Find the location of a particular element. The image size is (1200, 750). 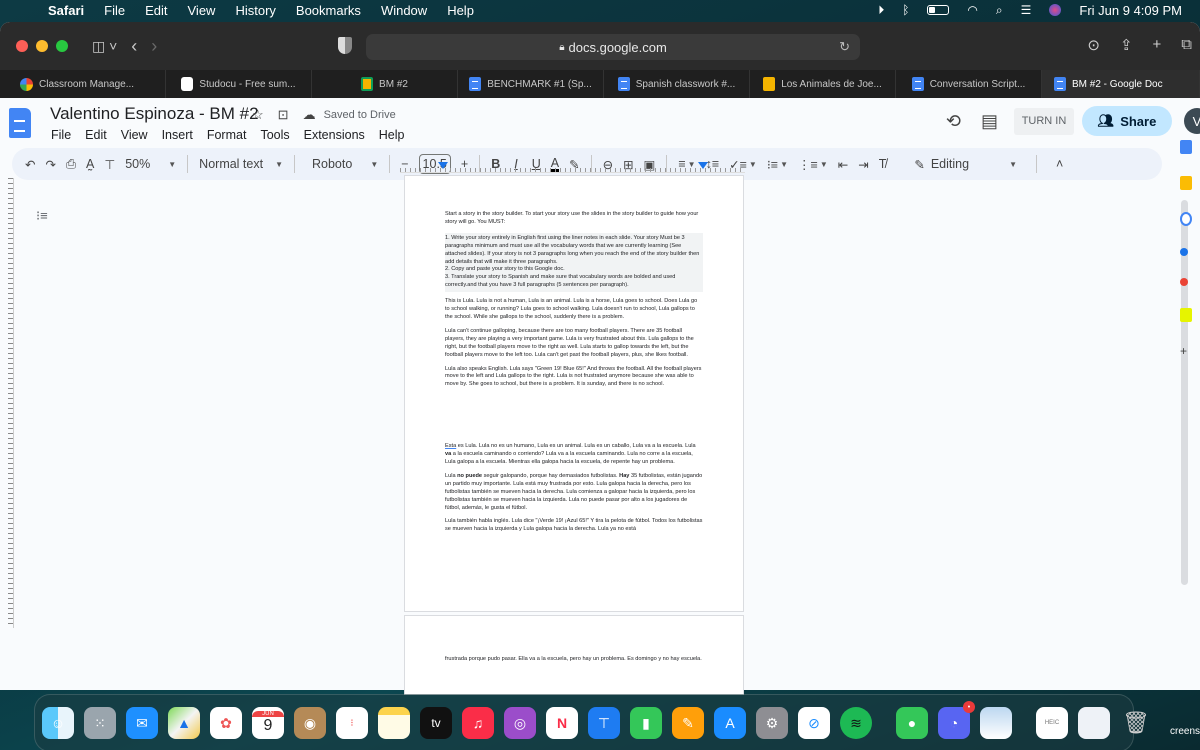

spellcheck-word: Esta is located at coordinates (450, 446).